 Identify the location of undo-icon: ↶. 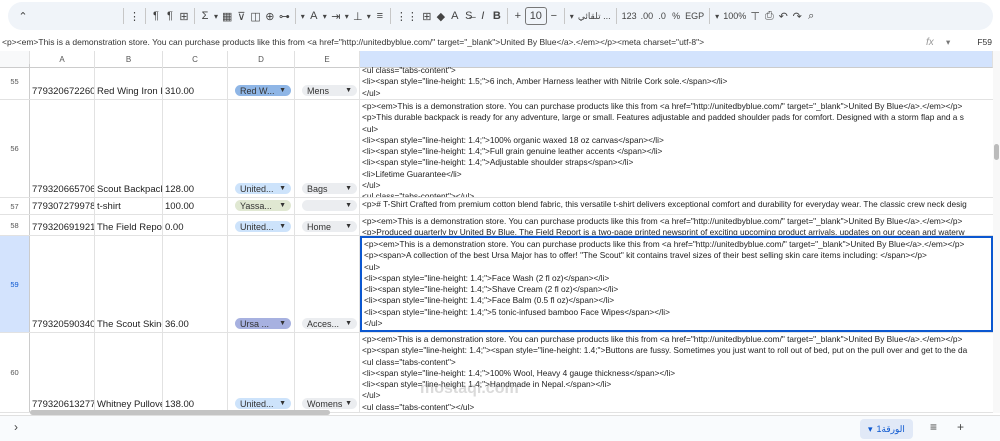
(783, 16).